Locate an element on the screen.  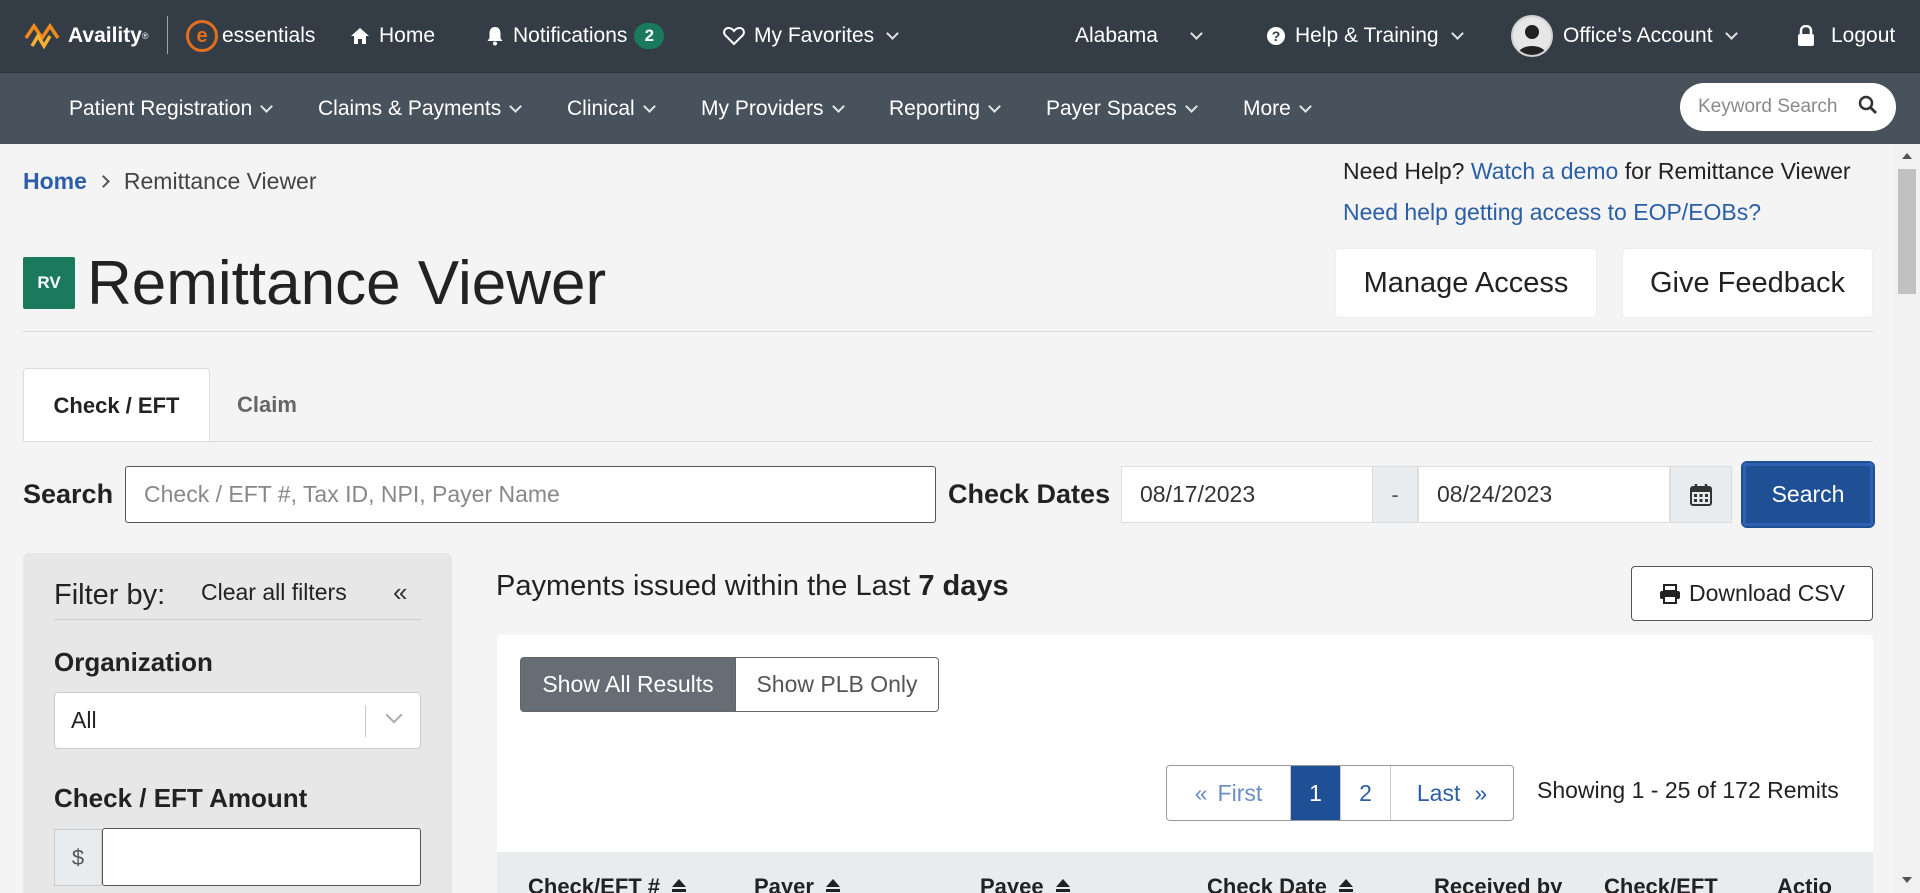
notifications-count-badge: 2 is located at coordinates (649, 36).